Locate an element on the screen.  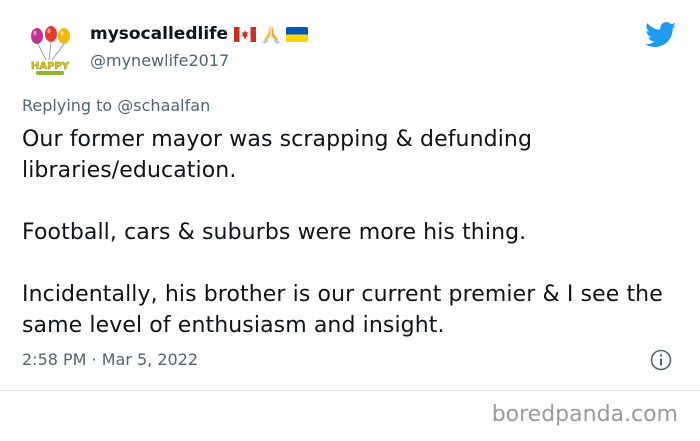
info-icon is located at coordinates (661, 360).